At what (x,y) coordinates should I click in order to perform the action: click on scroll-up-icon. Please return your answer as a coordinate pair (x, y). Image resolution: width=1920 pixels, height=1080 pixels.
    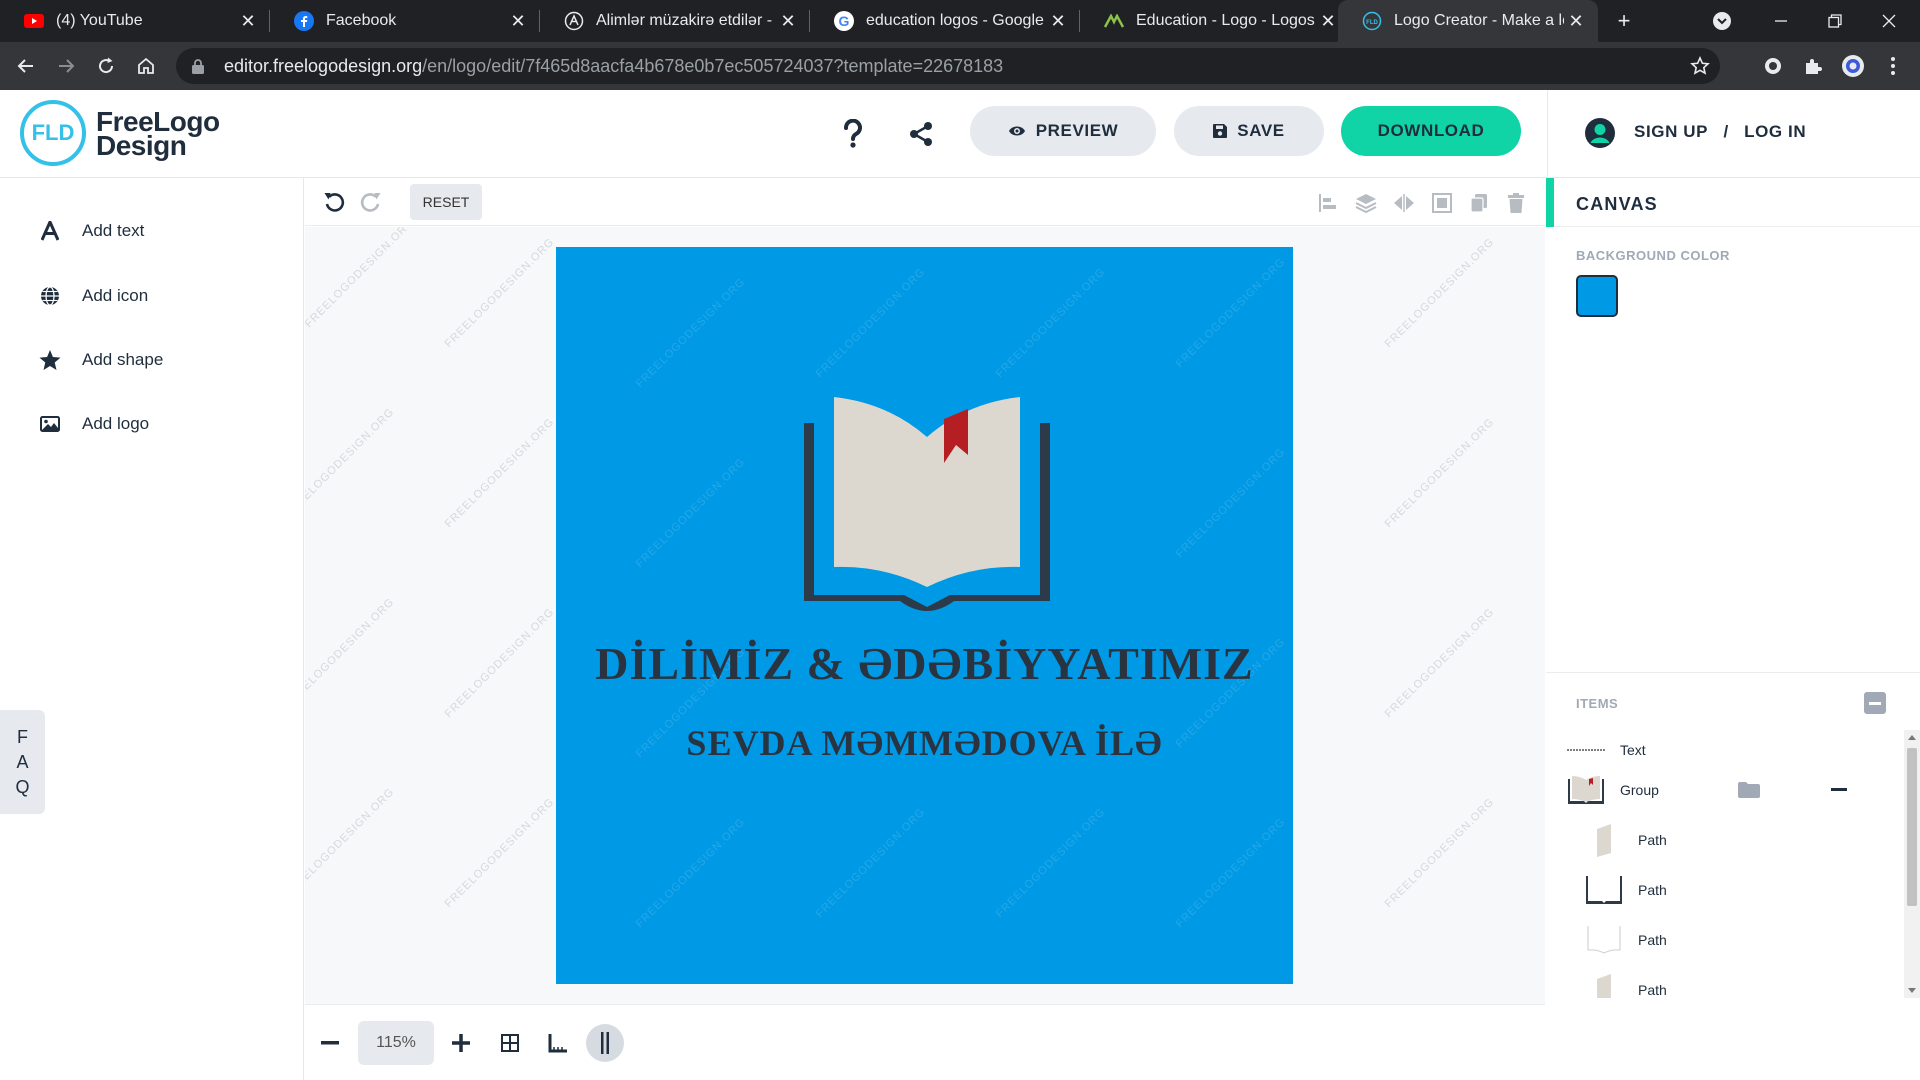
    Looking at the image, I should click on (1912, 737).